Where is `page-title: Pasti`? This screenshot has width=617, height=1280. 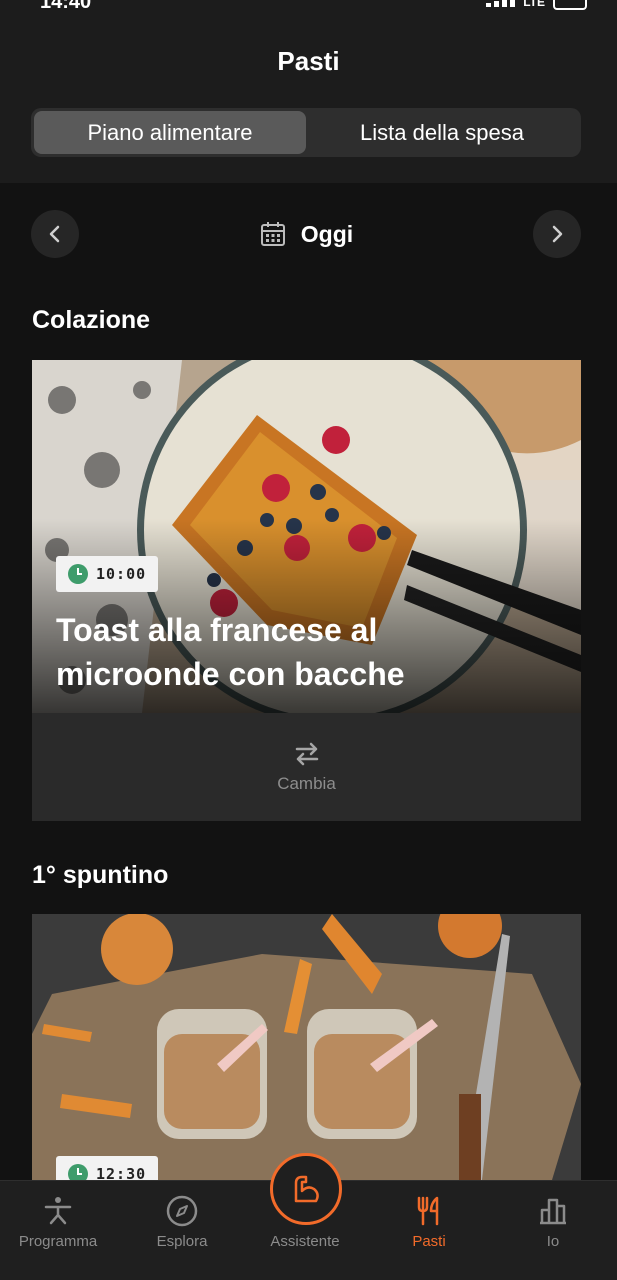 page-title: Pasti is located at coordinates (308, 61).